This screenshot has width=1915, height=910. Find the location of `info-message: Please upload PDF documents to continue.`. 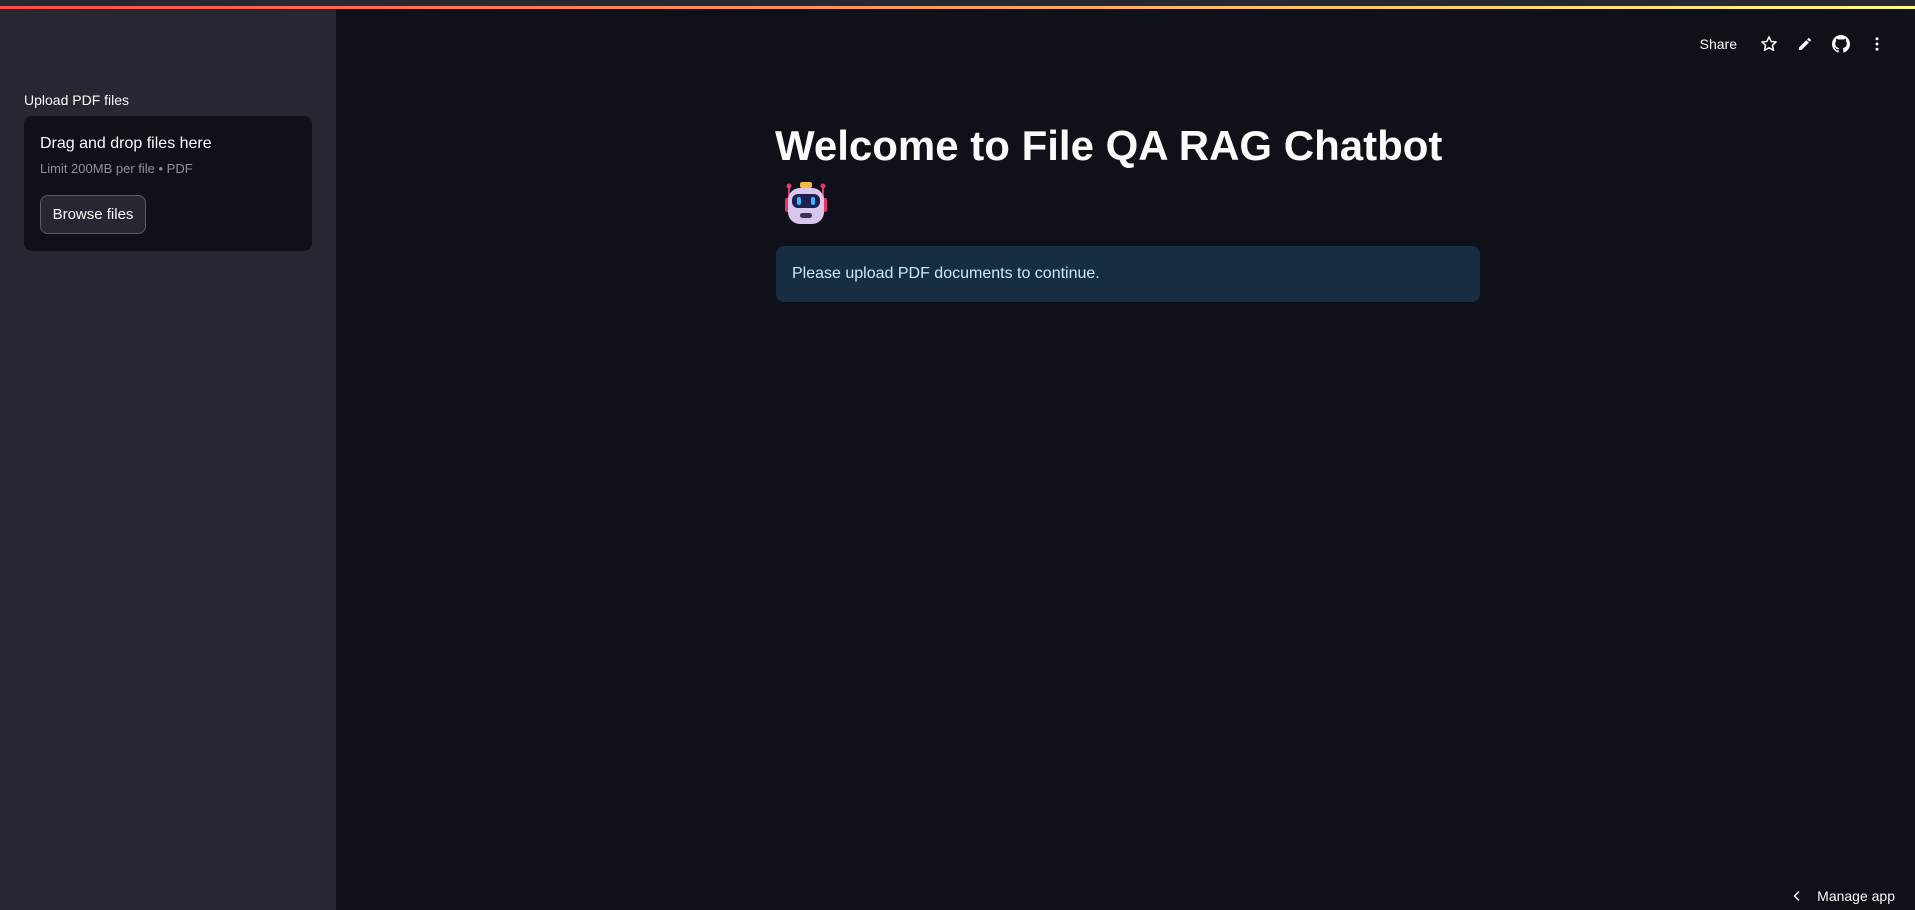

info-message: Please upload PDF documents to continue. is located at coordinates (946, 273).